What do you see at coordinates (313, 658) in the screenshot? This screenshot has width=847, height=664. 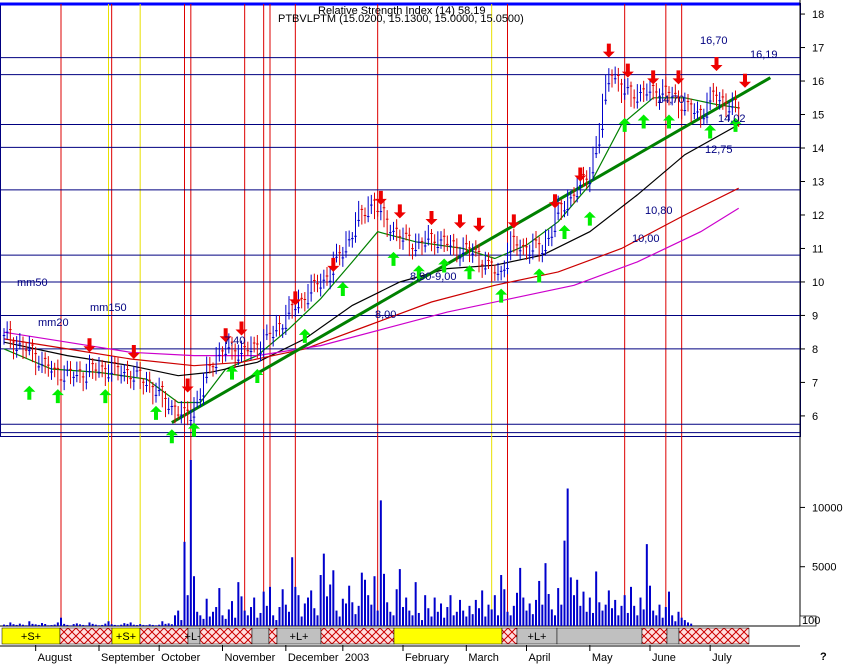 I see `month-label: December` at bounding box center [313, 658].